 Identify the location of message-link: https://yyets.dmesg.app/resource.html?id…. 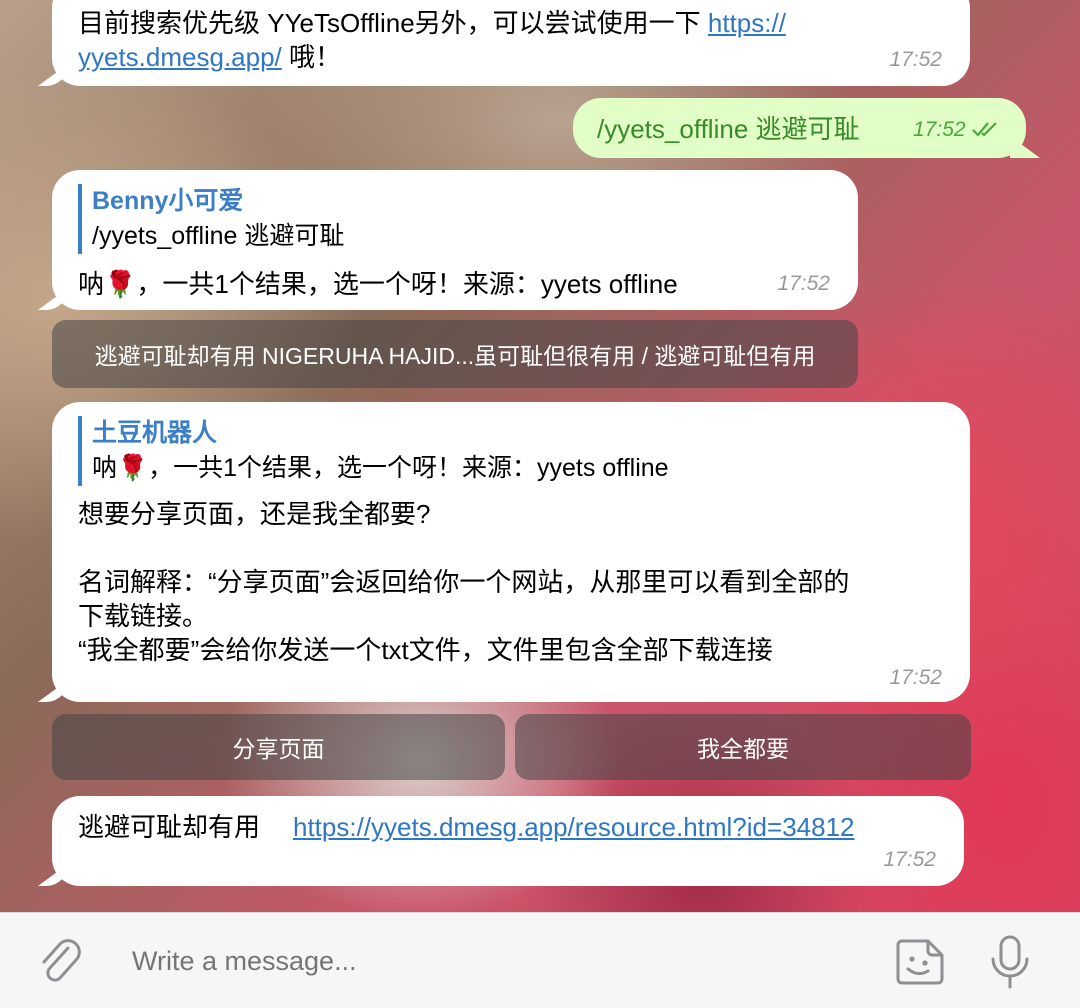
(574, 827).